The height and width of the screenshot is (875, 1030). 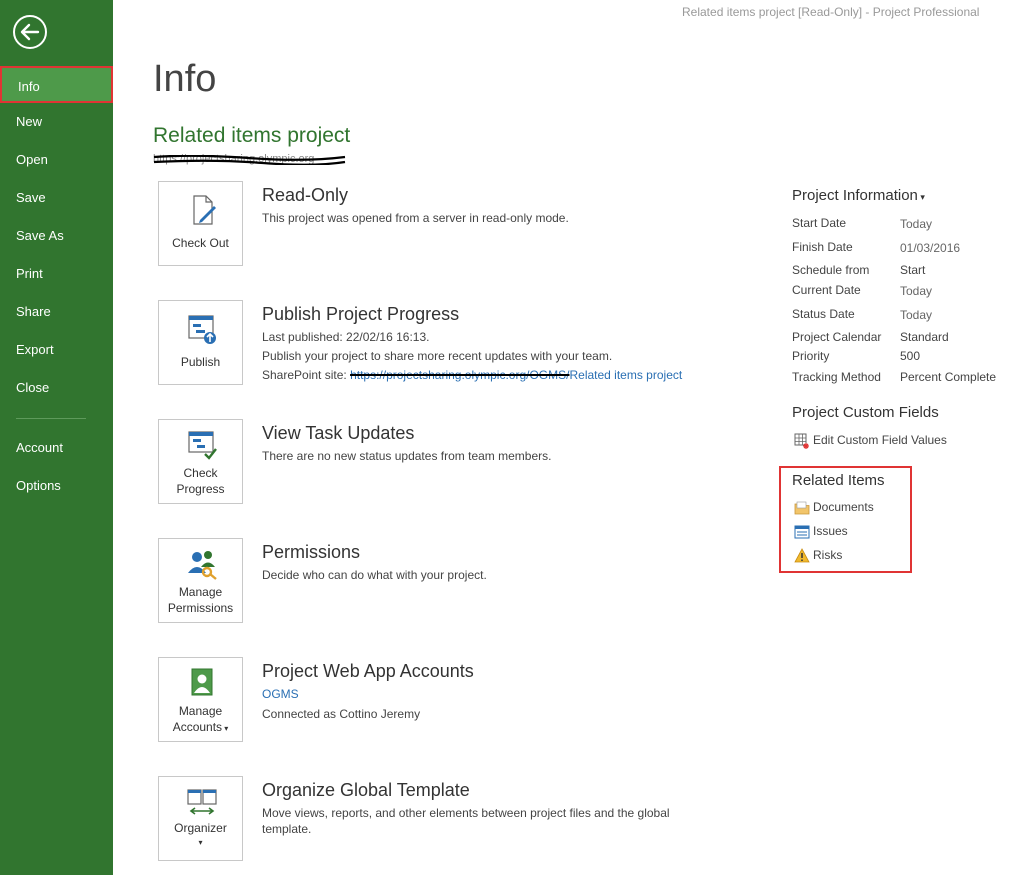 I want to click on publish-title: Publish Project Progress, so click(x=361, y=314).